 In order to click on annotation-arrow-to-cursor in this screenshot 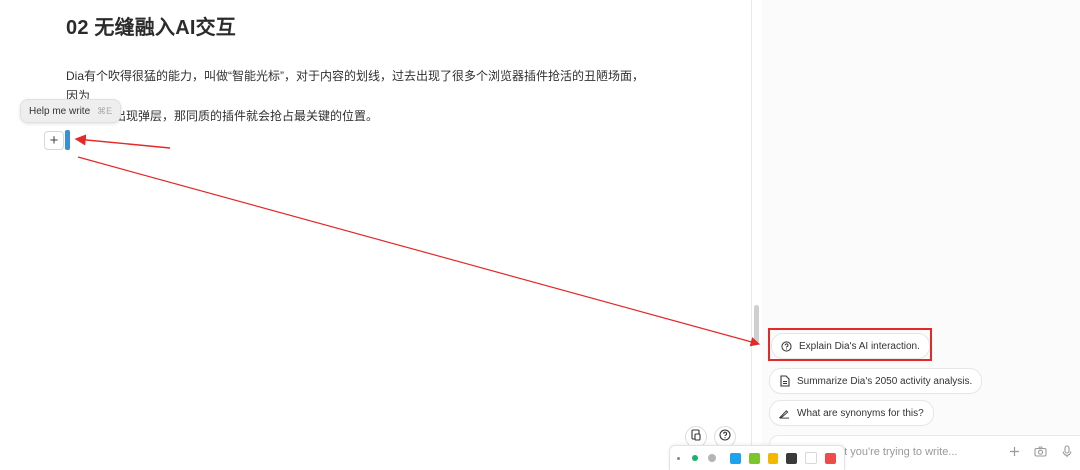, I will do `click(122, 141)`.